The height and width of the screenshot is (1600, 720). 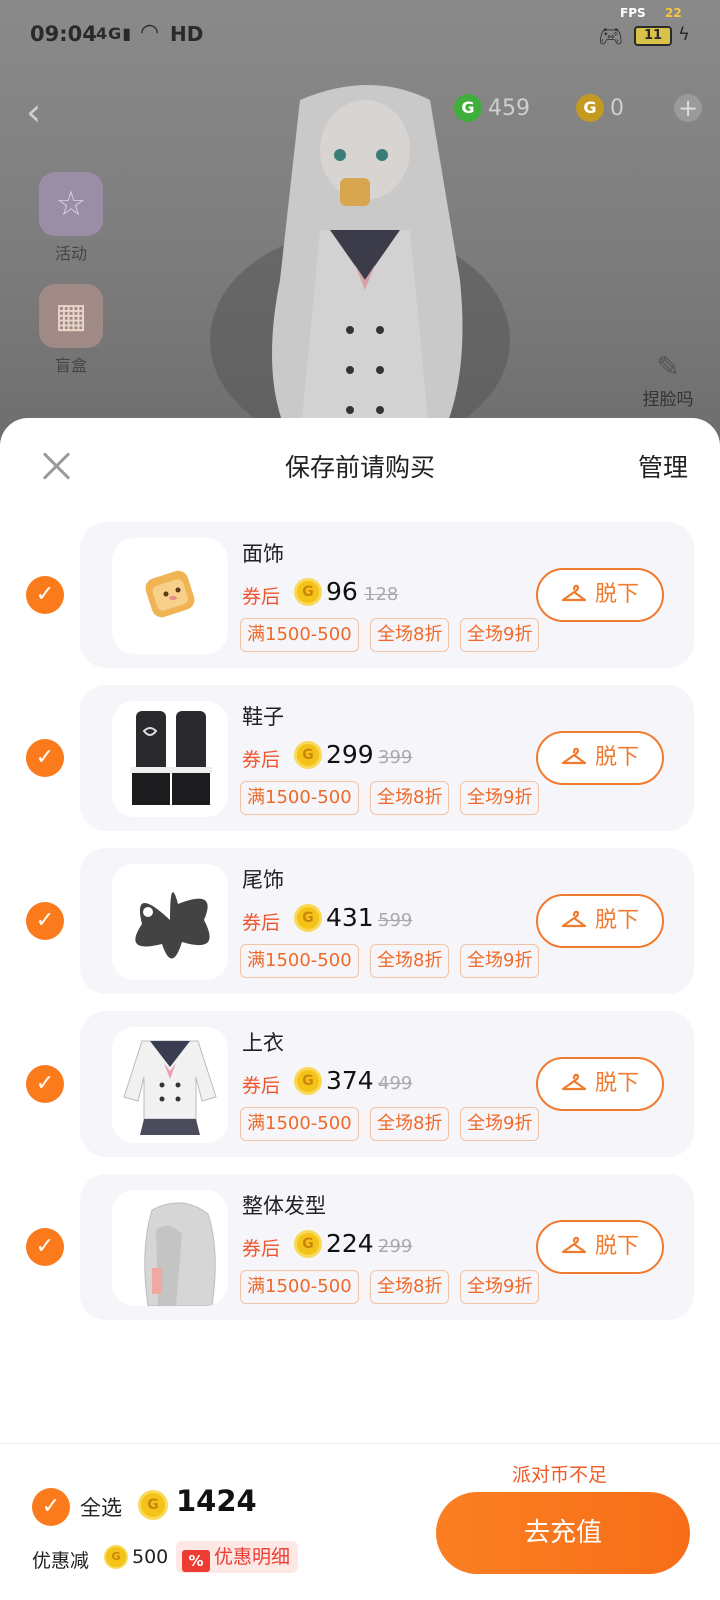 I want to click on list-item: ✓ 尾饰 券后 G 431 599 满1500-500 全场8折 全场9折 脱下, so click(x=360, y=929).